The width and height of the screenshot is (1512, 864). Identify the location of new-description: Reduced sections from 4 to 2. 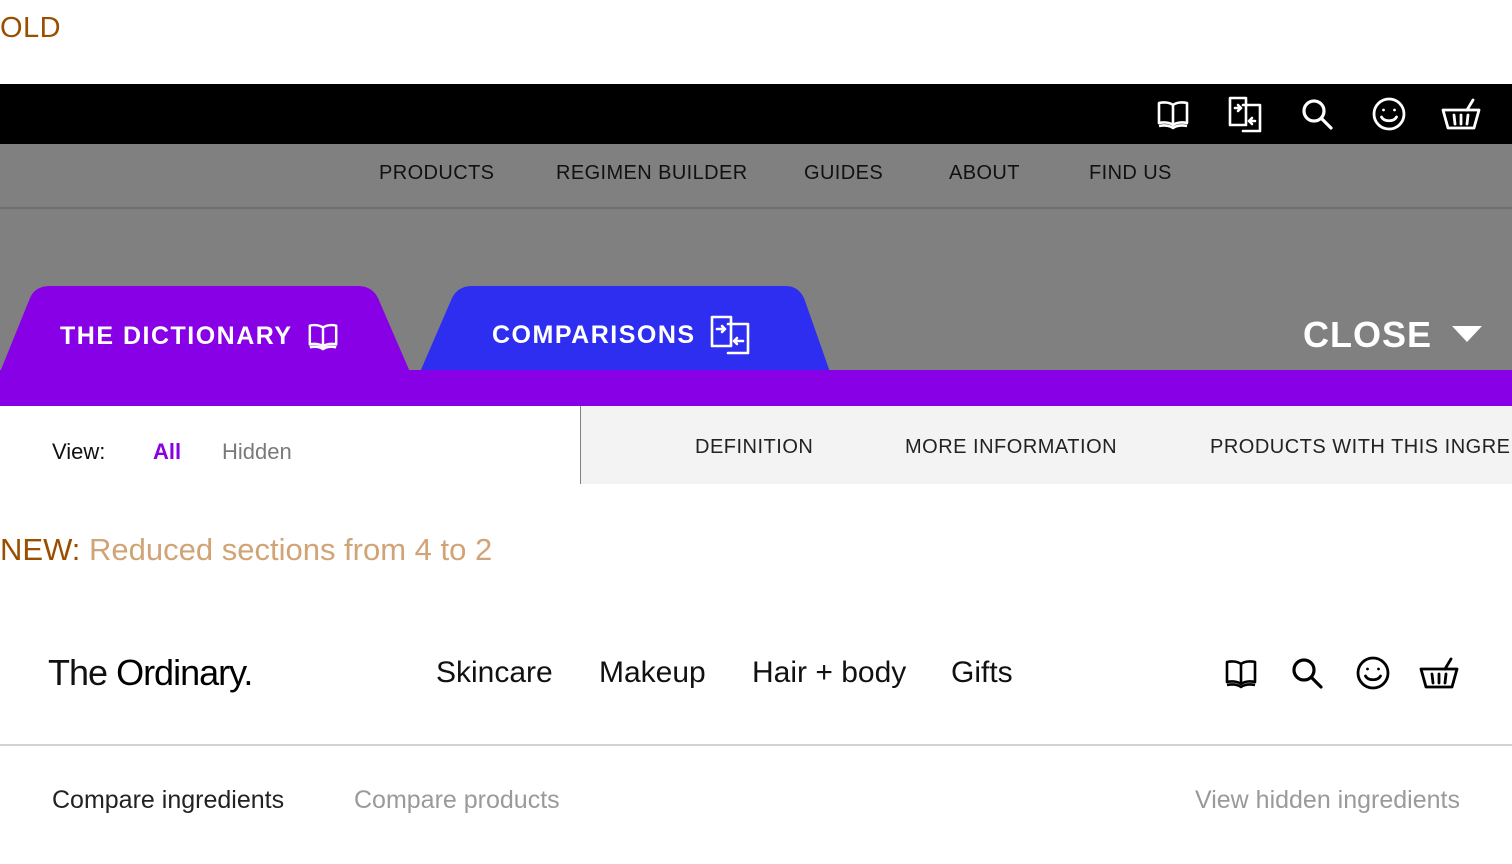
(291, 549).